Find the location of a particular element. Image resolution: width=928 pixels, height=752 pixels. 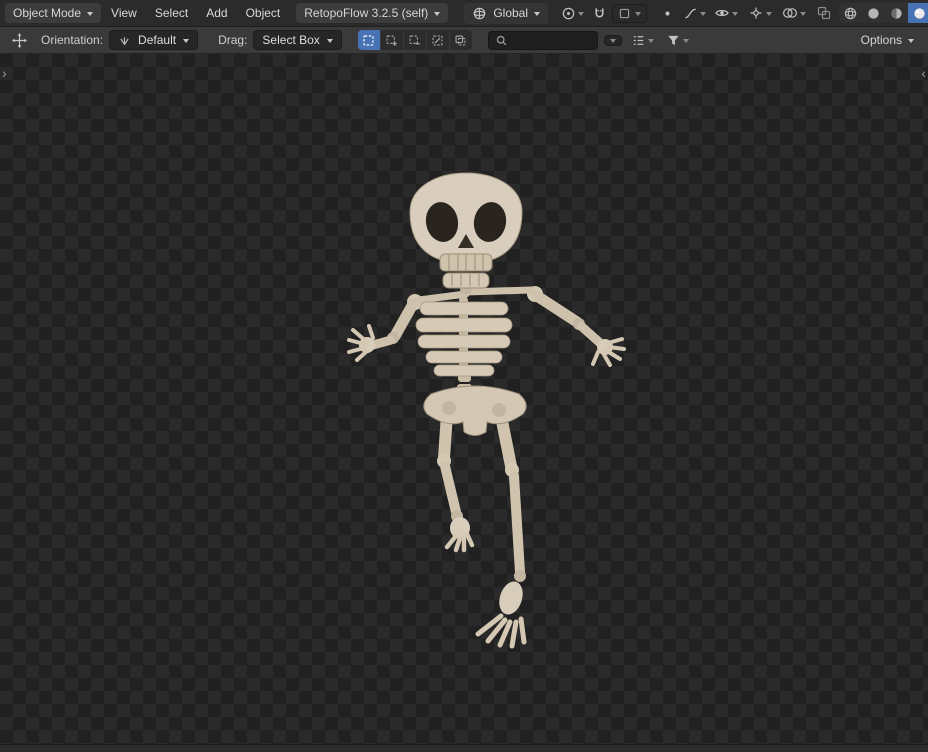

search-options-dropdown is located at coordinates (612, 40).